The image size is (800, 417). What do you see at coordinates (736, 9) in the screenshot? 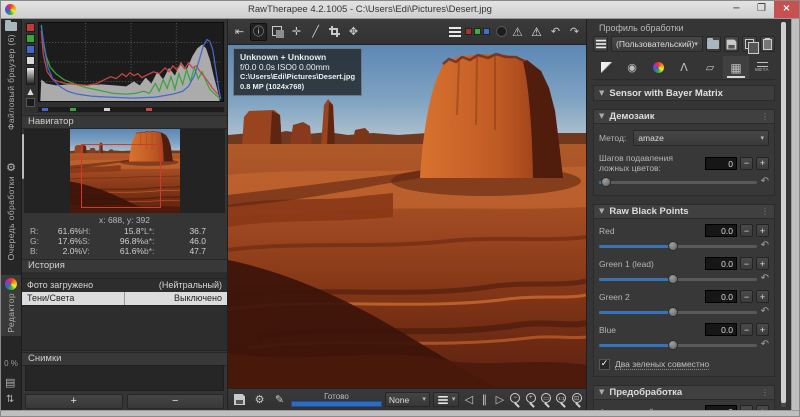
I see `minimize-button: −` at bounding box center [736, 9].